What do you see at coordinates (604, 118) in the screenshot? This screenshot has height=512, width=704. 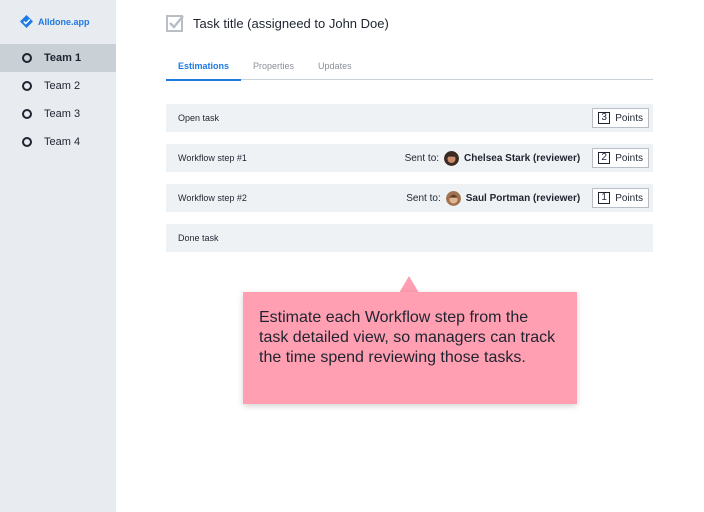 I see `points-value: 3` at bounding box center [604, 118].